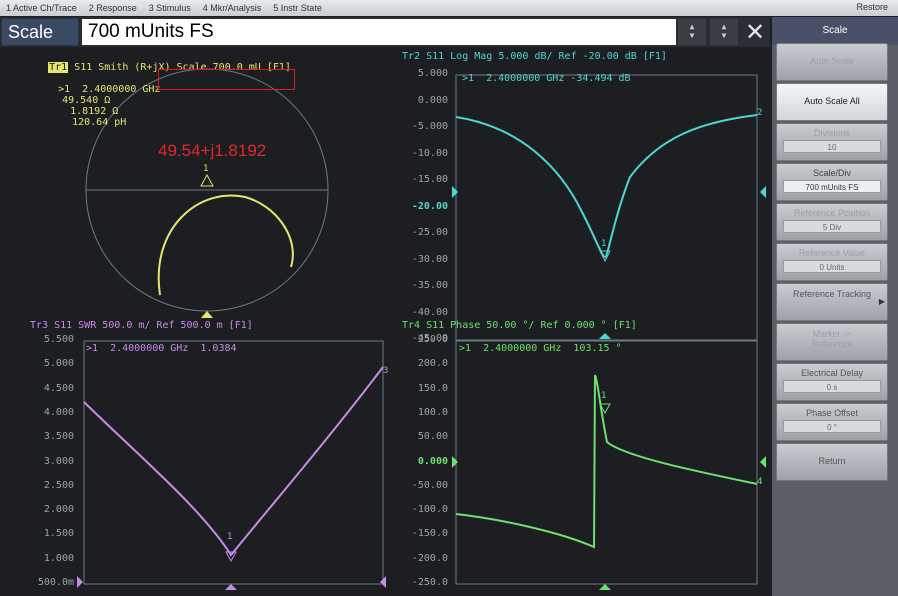 The height and width of the screenshot is (596, 898). What do you see at coordinates (58, 67) in the screenshot?
I see `tr1-active-tag: Tr1` at bounding box center [58, 67].